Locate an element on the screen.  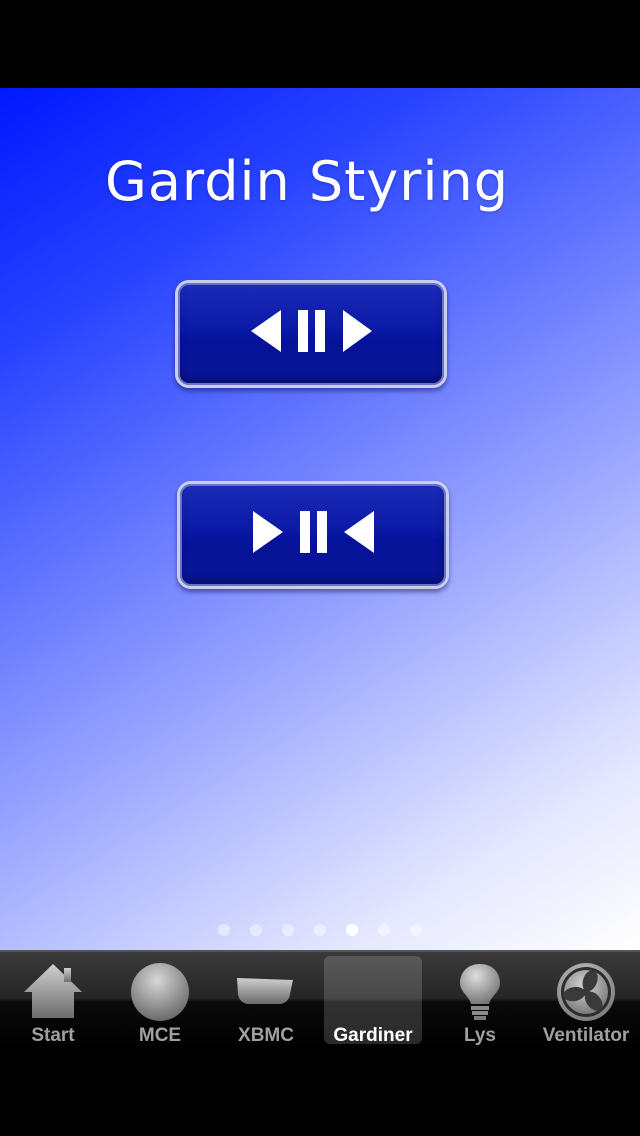
tab-mce: MCE is located at coordinates (160, 1001).